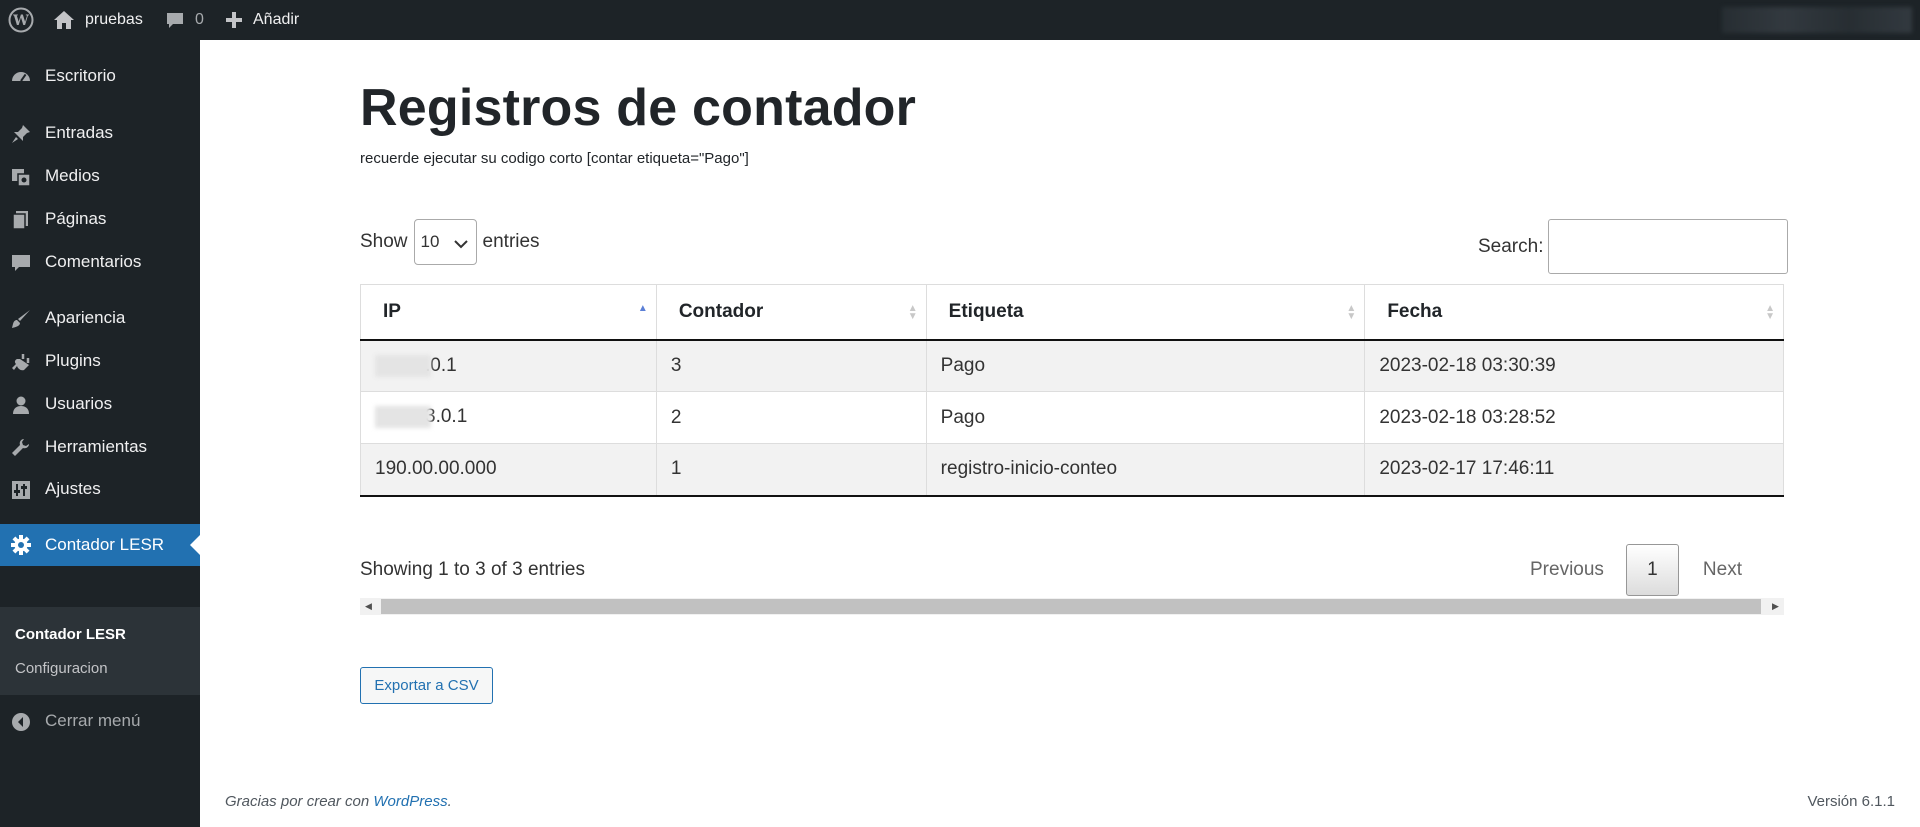 This screenshot has width=1920, height=827. What do you see at coordinates (199, 19) in the screenshot?
I see `comments-count: 0` at bounding box center [199, 19].